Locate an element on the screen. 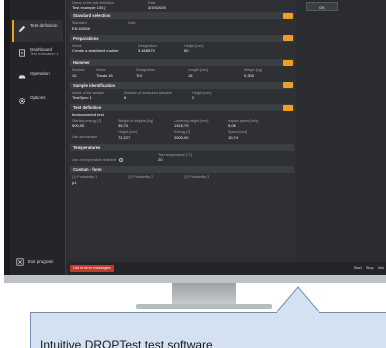 This screenshot has height=348, width=386. sidebar-item-home is located at coordinates (37, 10).